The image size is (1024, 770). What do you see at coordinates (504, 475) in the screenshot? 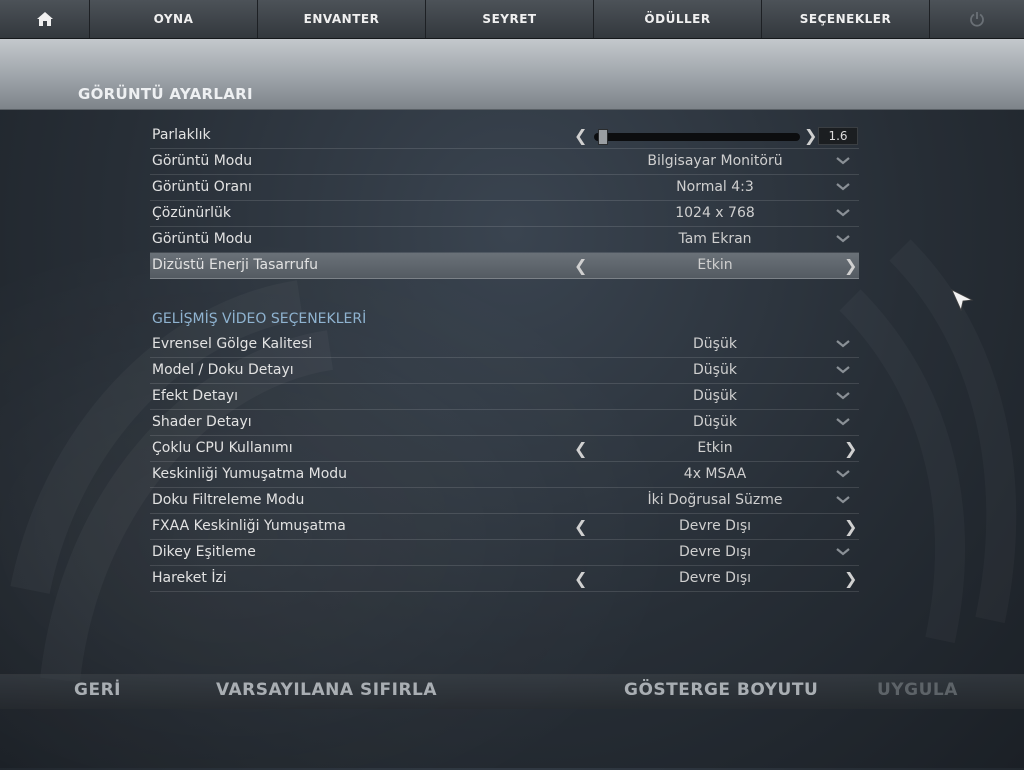
I see `setting-row: Keskinliği Yumuşatma Modu 4x MSAA` at bounding box center [504, 475].